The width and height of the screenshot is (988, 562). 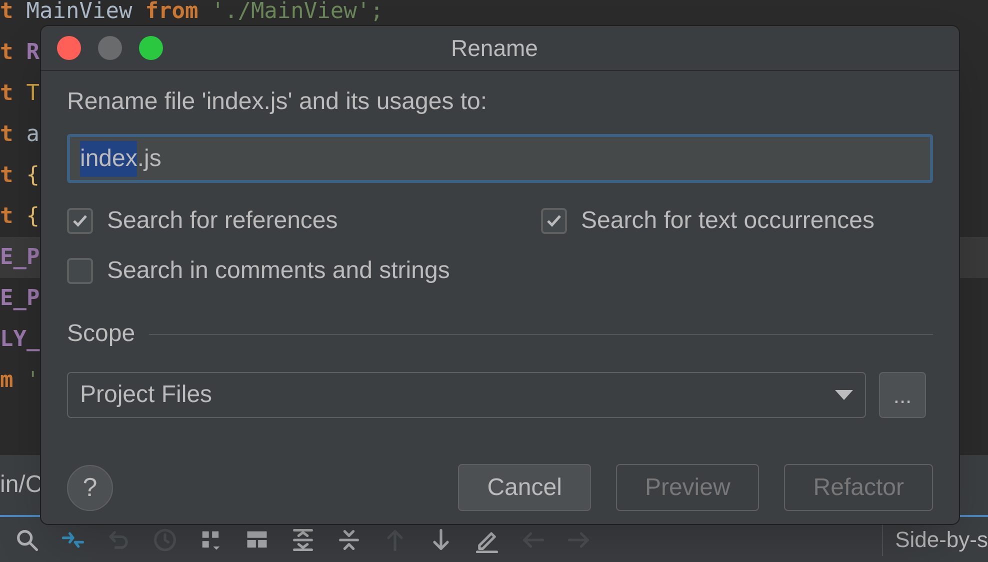 I want to click on code-token: T, so click(x=33, y=93).